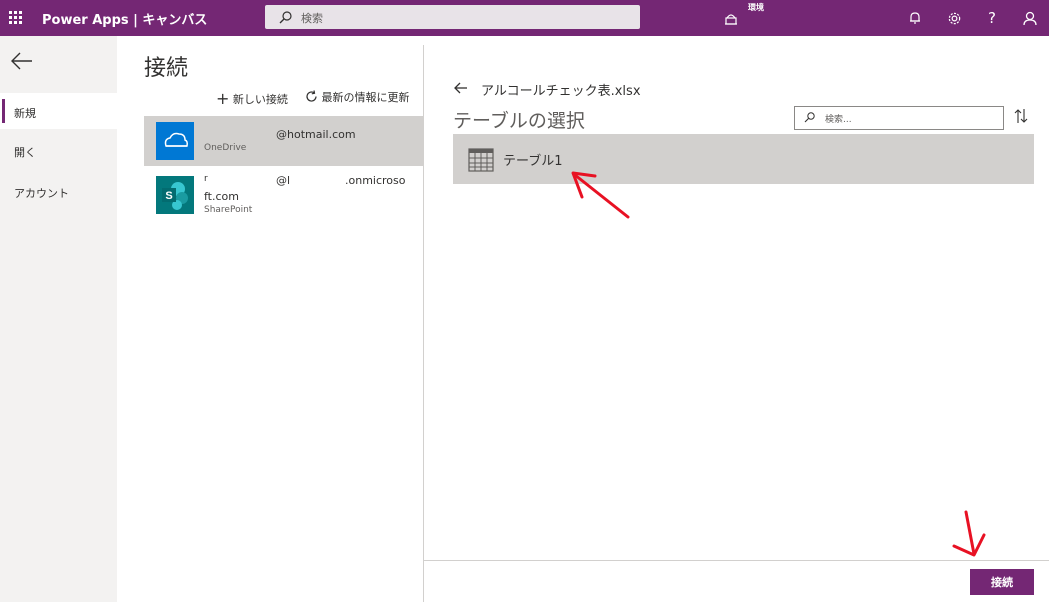 The height and width of the screenshot is (602, 1049). I want to click on person-icon, so click(1030, 18).